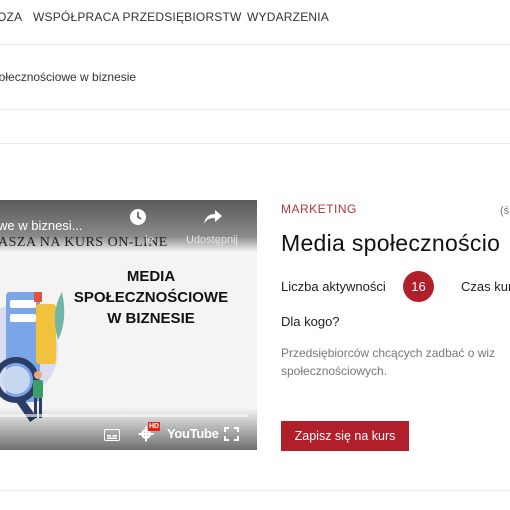 The image size is (510, 510). Describe the element at coordinates (193, 433) in the screenshot. I see `youtube-logo: YouTube` at that location.